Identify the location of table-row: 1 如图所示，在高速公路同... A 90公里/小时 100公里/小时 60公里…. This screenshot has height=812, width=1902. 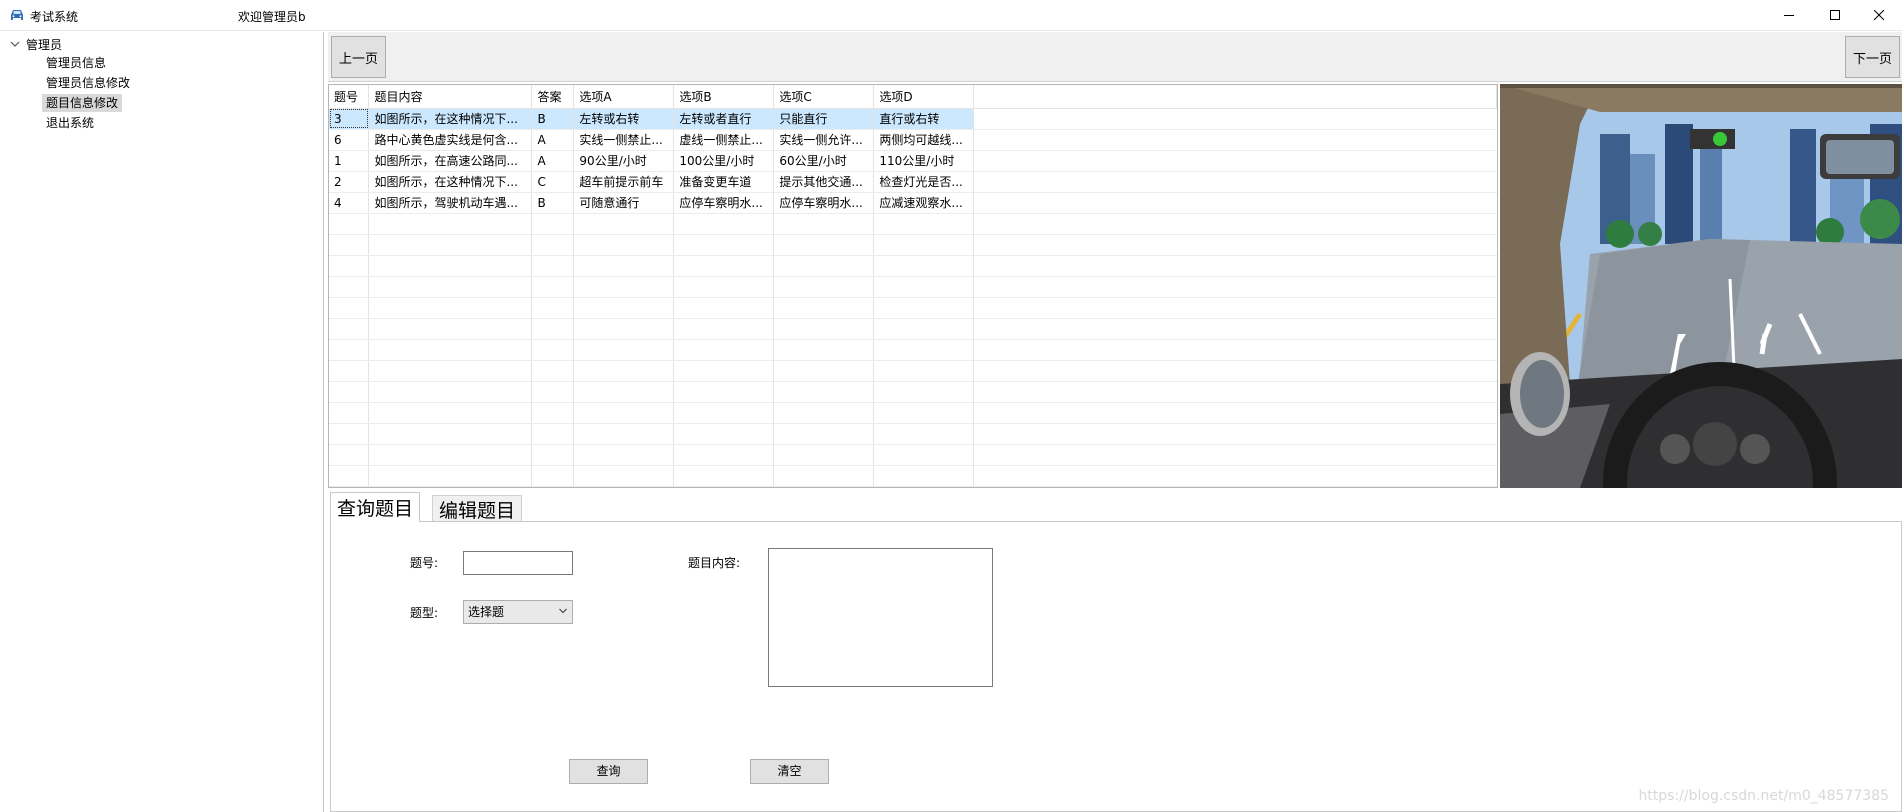
(913, 161).